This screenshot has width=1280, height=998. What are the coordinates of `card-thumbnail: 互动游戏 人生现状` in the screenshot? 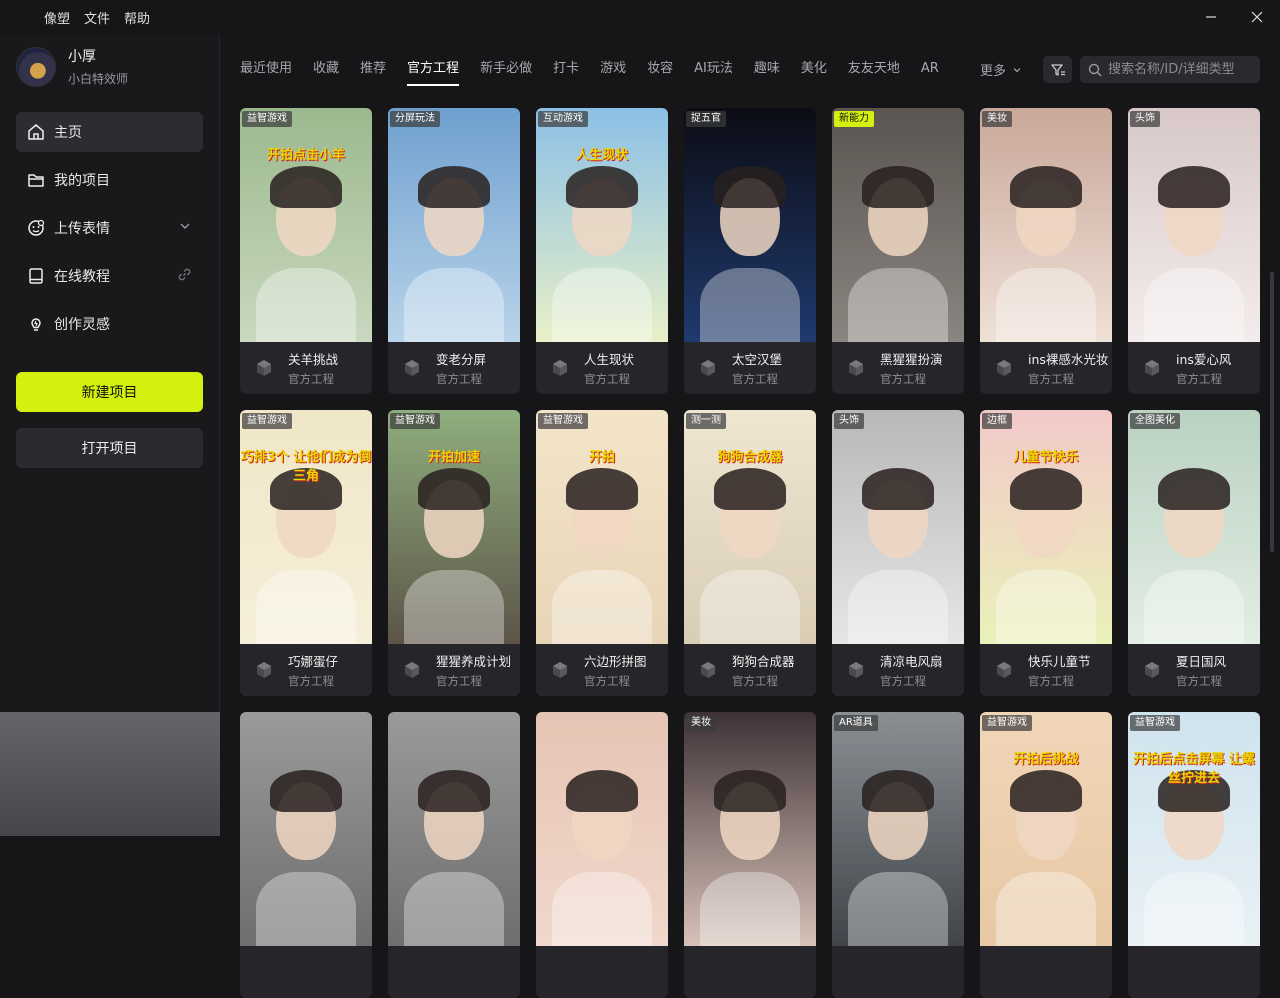 It's located at (602, 225).